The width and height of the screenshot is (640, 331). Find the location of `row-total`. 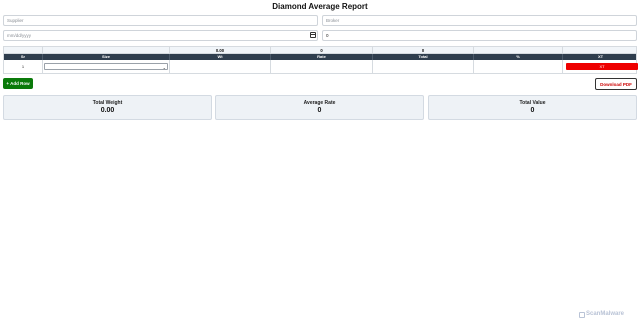

row-total is located at coordinates (422, 66).